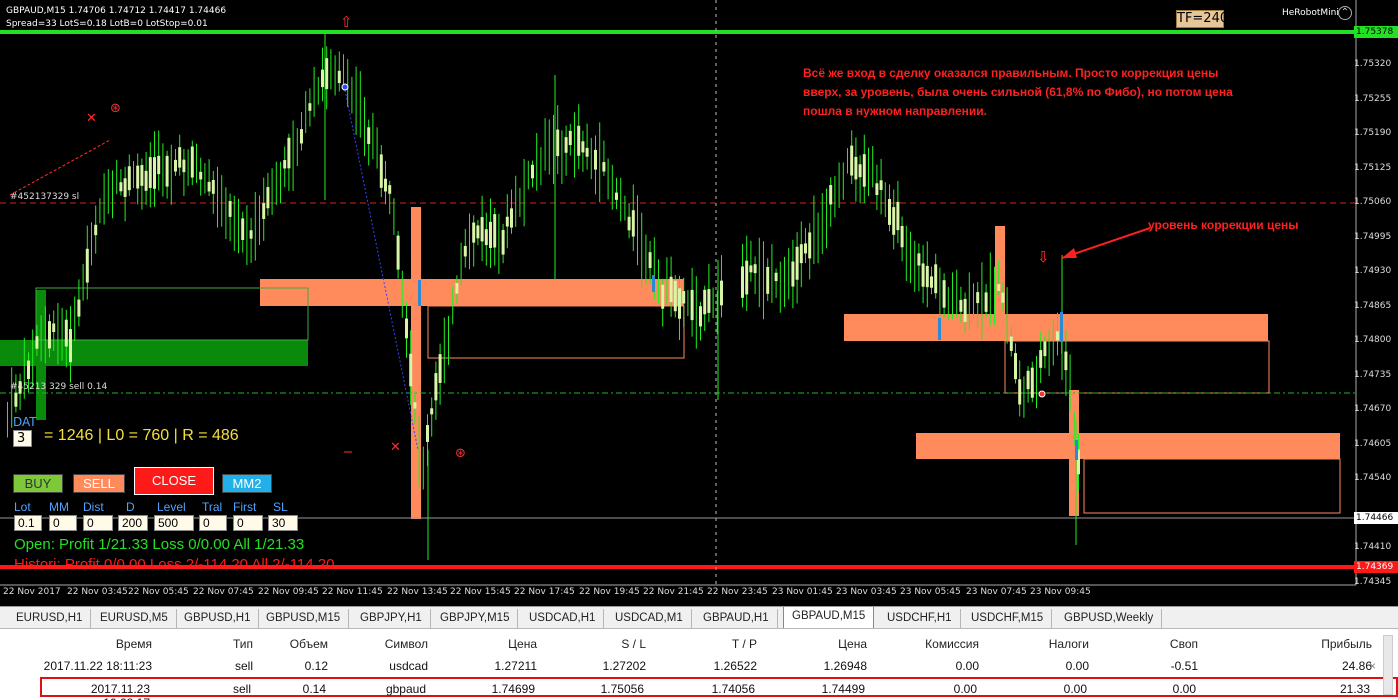 The image size is (1398, 700). Describe the element at coordinates (622, 689) in the screenshot. I see `table-cell: 1.75056` at that location.